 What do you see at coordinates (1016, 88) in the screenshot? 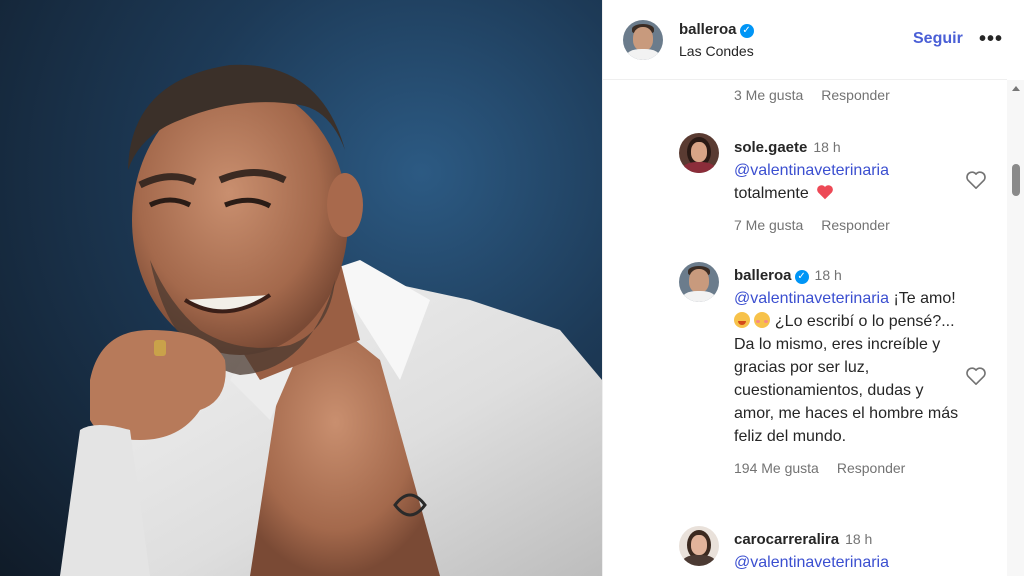
I see `scroll-up-arrow-icon` at bounding box center [1016, 88].